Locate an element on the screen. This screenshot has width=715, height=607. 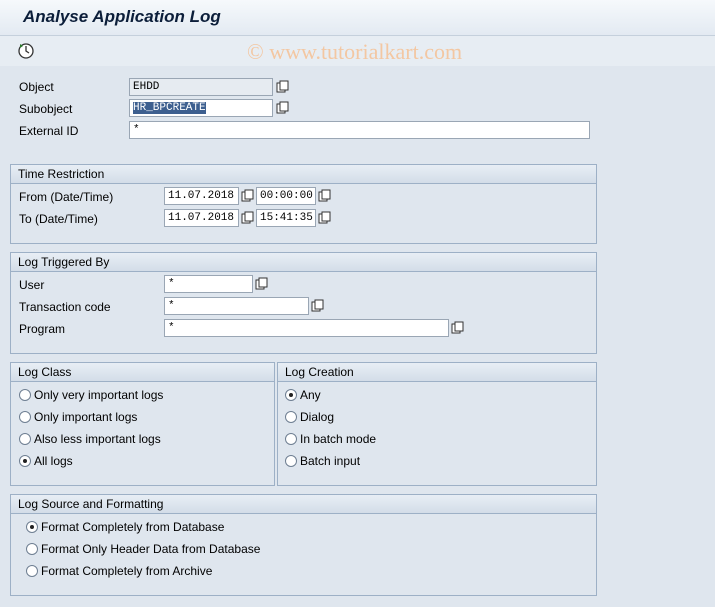
transaction-code-label: Transaction code is located at coordinates (65, 307).